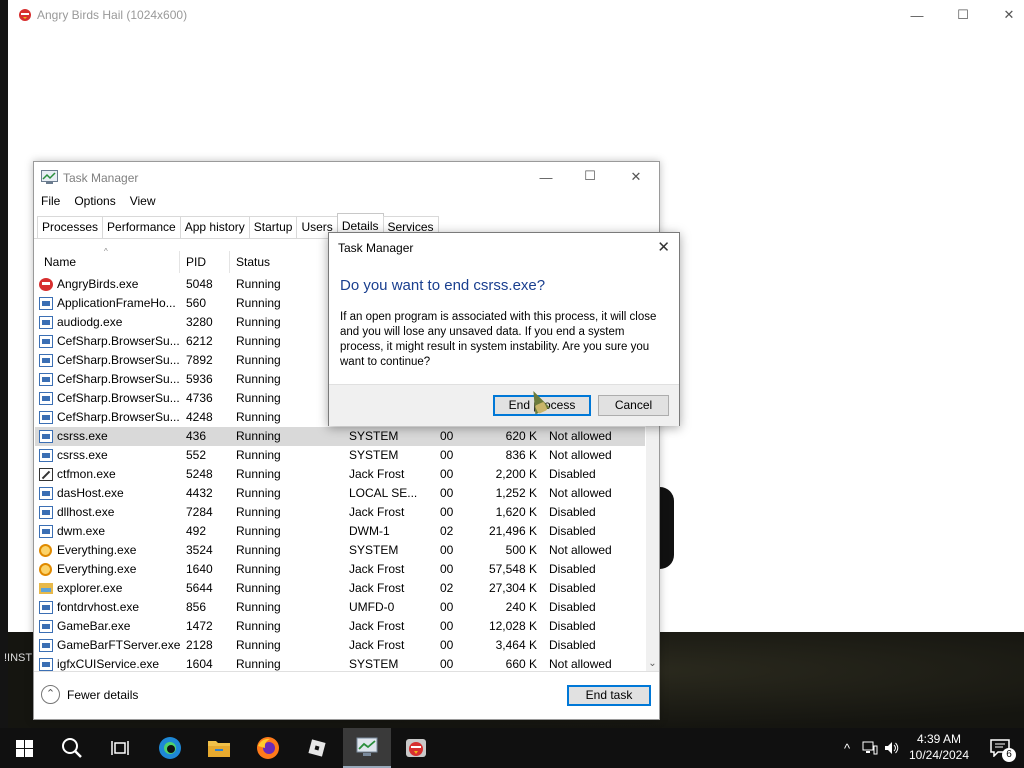  I want to click on process-memory: 12,028 K, so click(512, 626).